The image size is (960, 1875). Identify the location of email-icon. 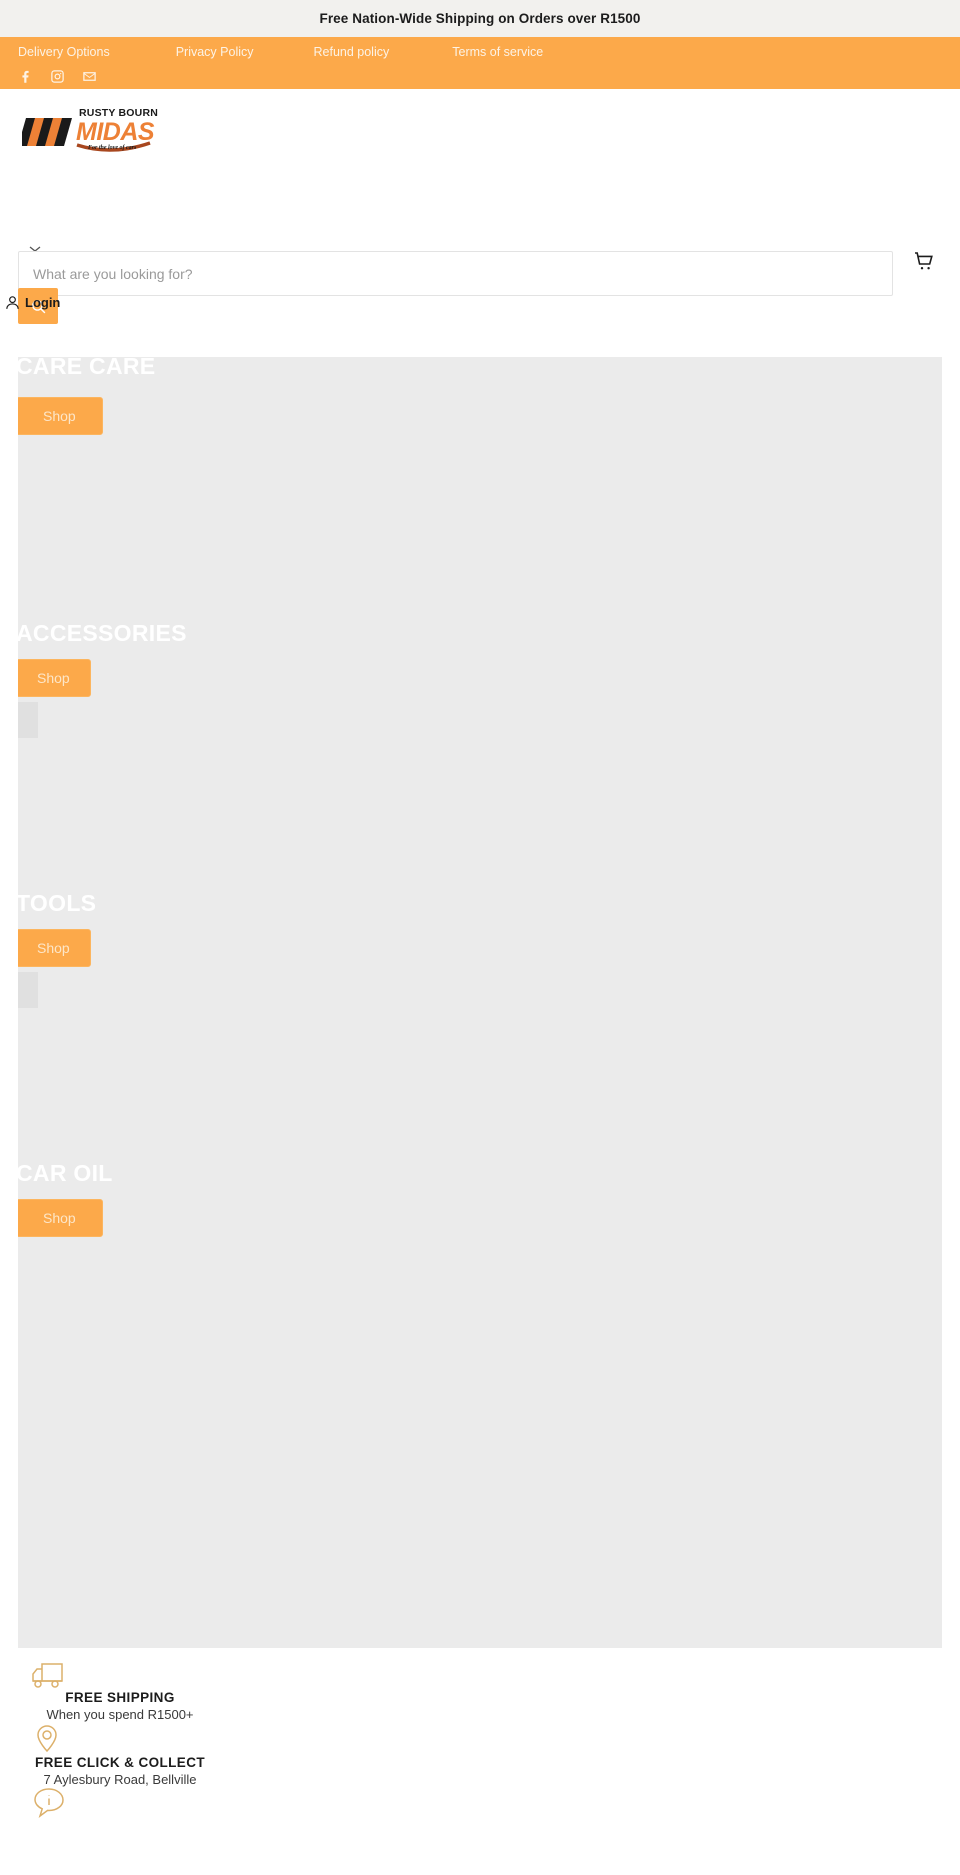
(89, 76).